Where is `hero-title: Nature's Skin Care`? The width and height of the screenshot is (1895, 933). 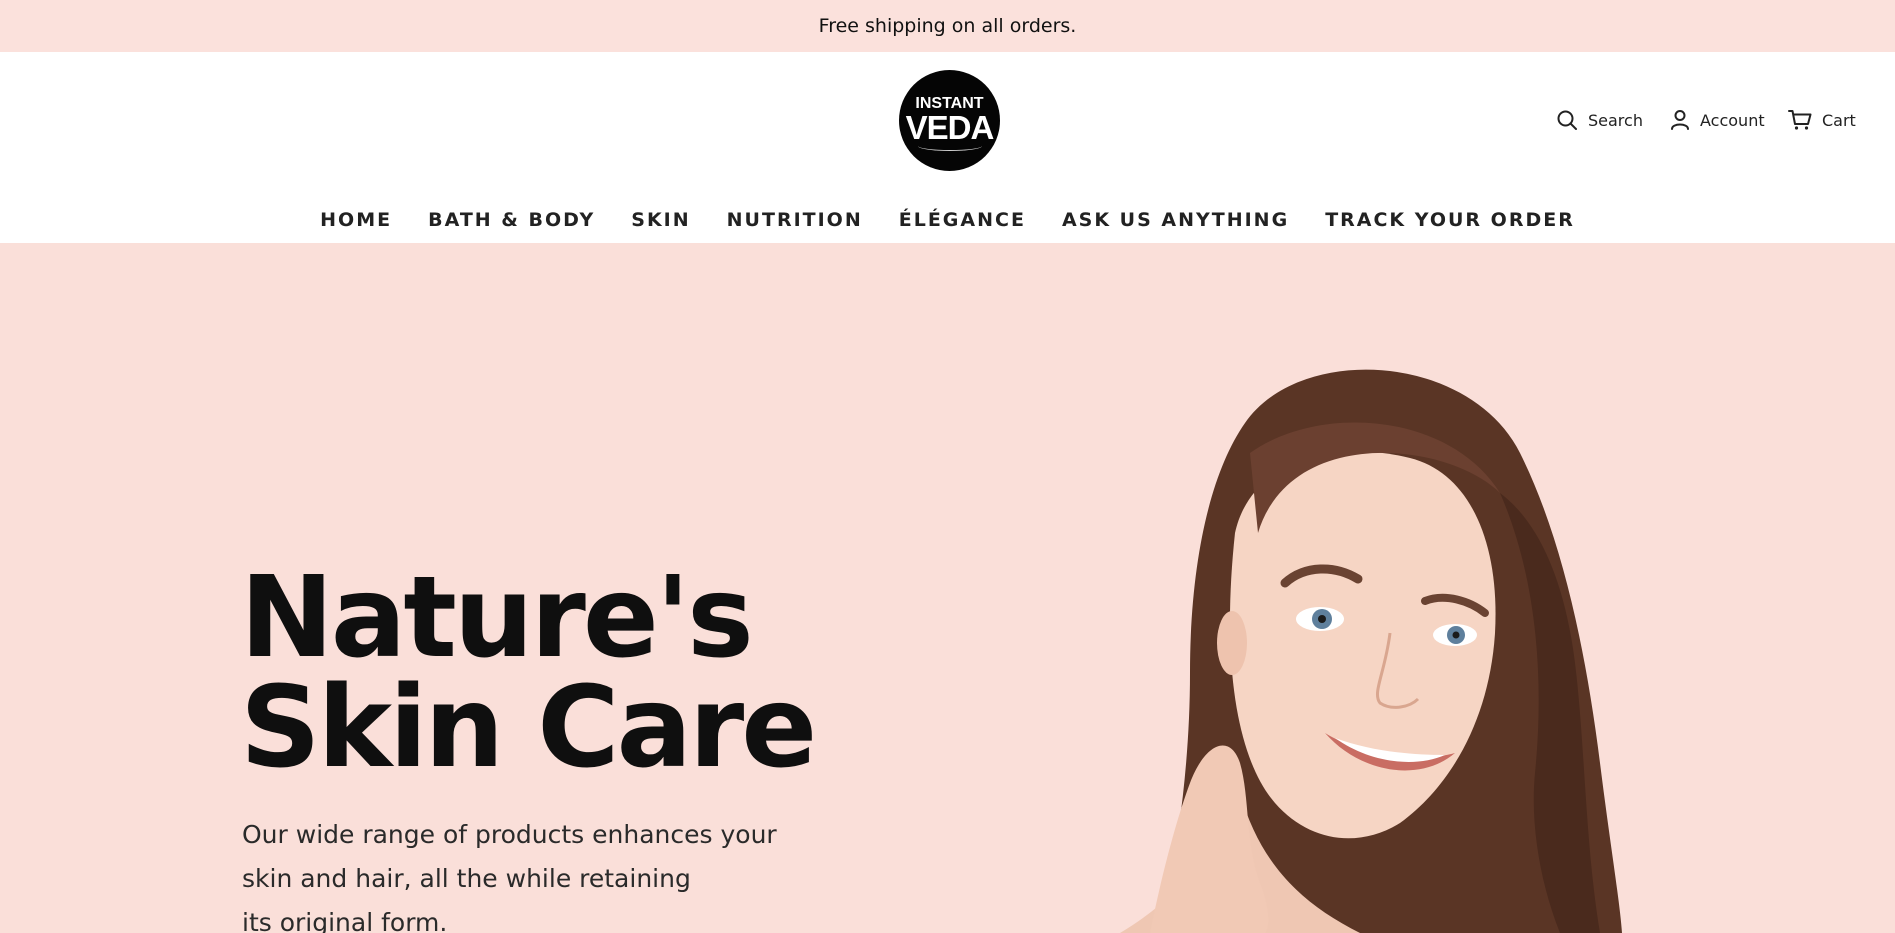
hero-title: Nature's Skin Care is located at coordinates (590, 673).